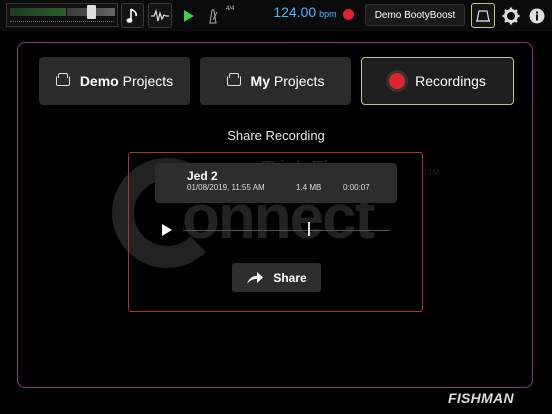 This screenshot has width=552, height=414. What do you see at coordinates (415, 15) in the screenshot?
I see `song-selector: Demo BootyBoost` at bounding box center [415, 15].